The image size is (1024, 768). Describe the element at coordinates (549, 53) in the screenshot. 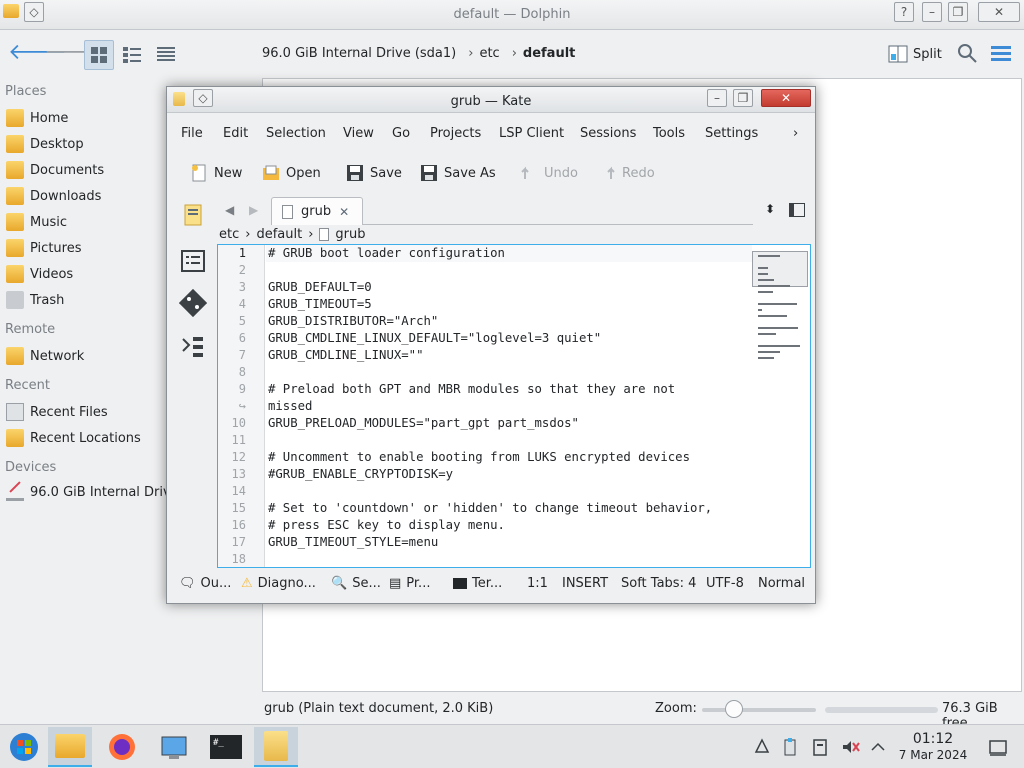

I see `breadcrumb-default: default` at that location.